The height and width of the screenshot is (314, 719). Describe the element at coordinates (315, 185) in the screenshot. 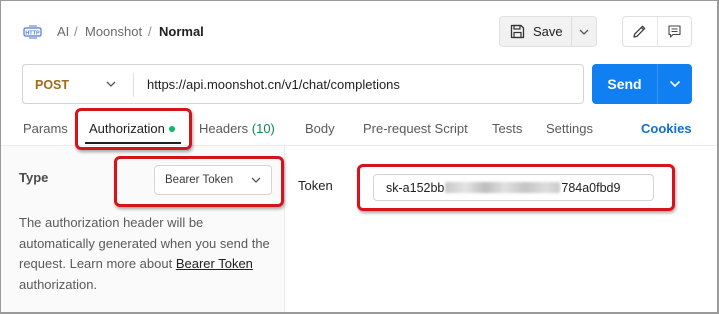

I see `token-label: Token` at that location.